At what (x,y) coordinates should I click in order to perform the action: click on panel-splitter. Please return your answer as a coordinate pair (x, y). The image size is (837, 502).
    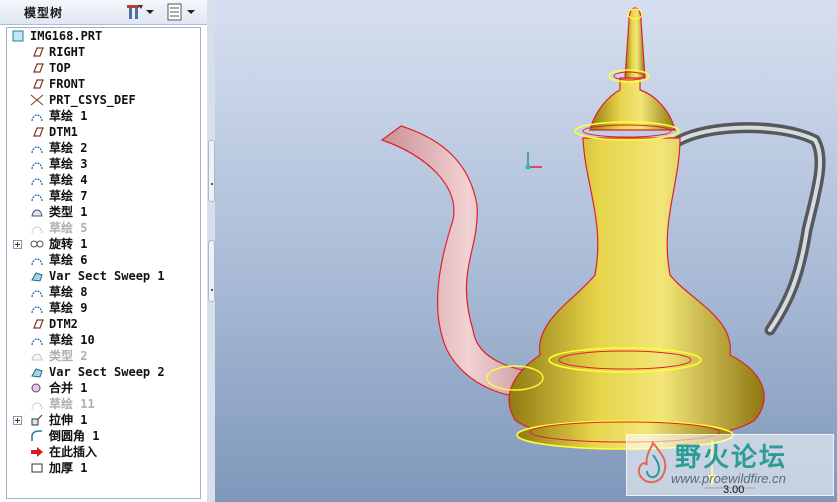
    Looking at the image, I should click on (211, 251).